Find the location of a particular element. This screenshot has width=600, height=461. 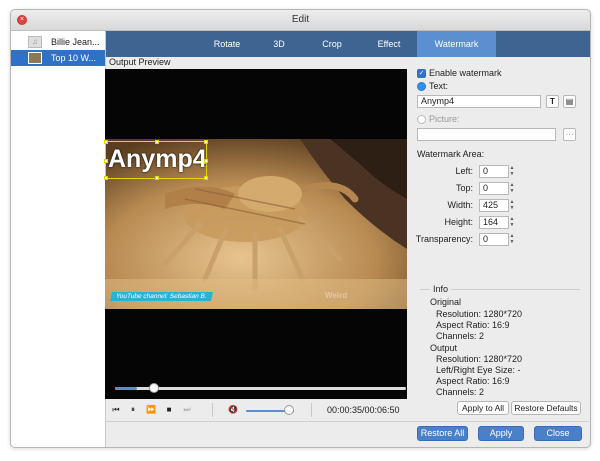

height-input: 164 is located at coordinates (494, 222).